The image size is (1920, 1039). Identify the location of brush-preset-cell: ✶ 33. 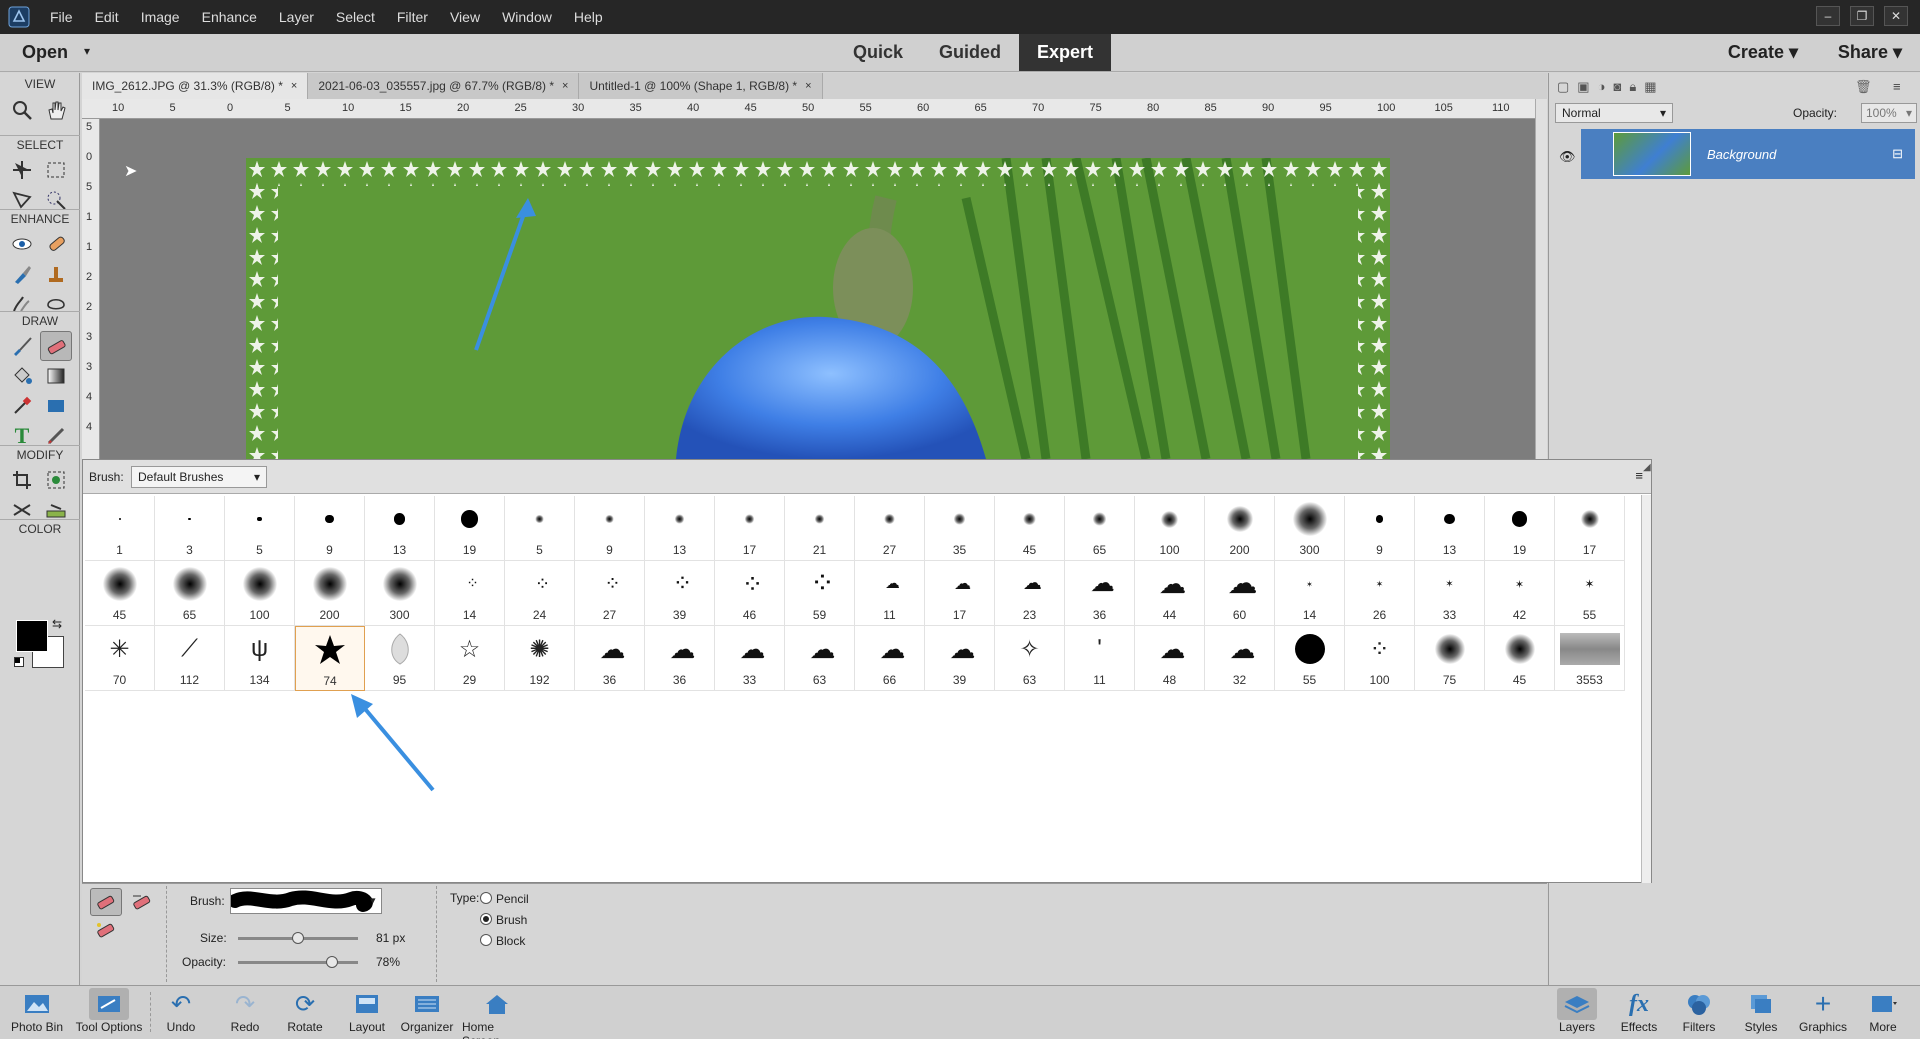
(1450, 593).